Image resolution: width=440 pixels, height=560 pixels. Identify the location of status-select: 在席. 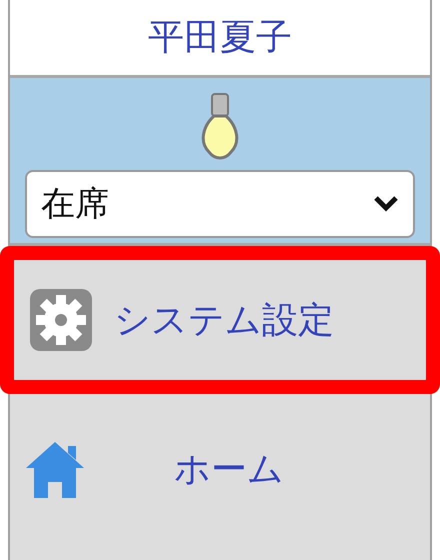
(220, 204).